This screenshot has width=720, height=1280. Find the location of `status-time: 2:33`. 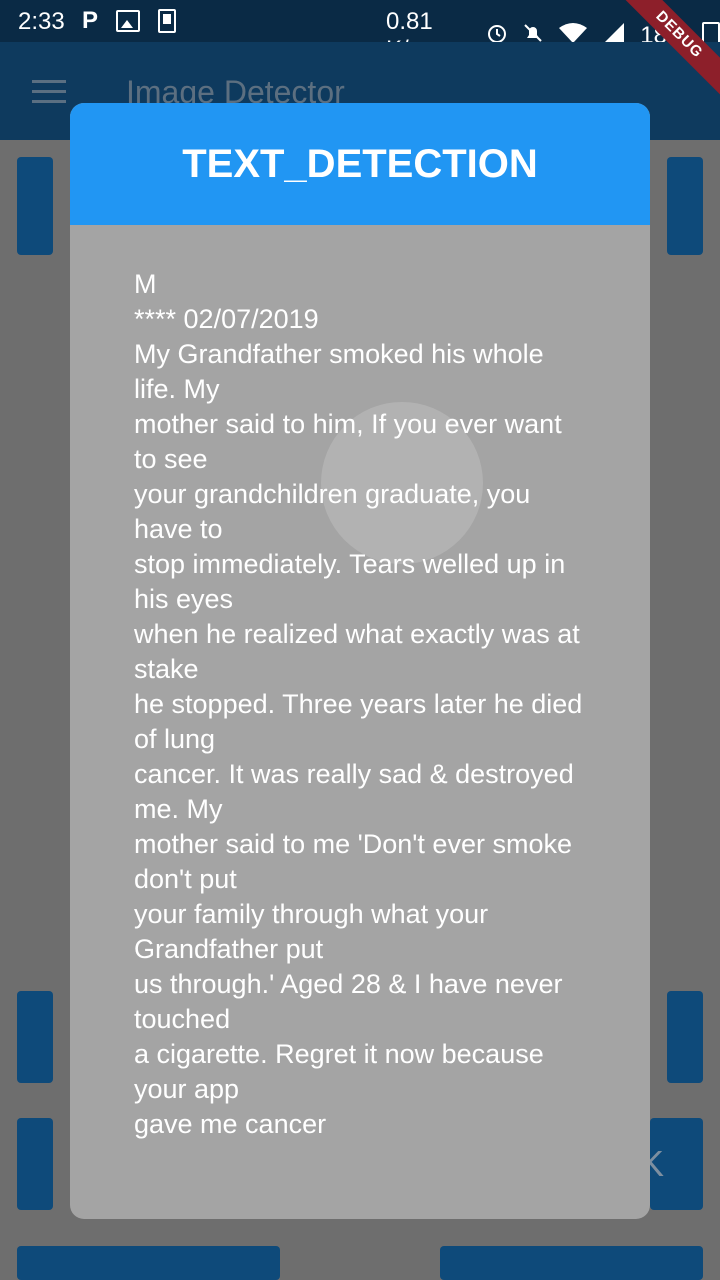

status-time: 2:33 is located at coordinates (41, 21).